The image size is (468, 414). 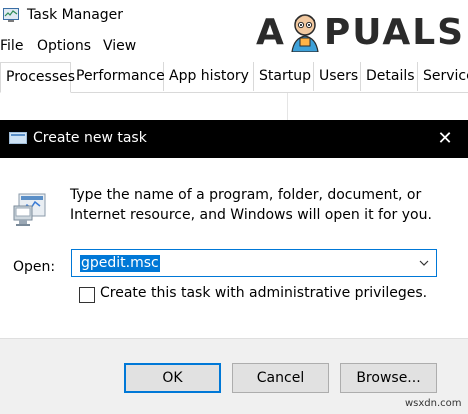 I want to click on ok-button: OK, so click(x=172, y=378).